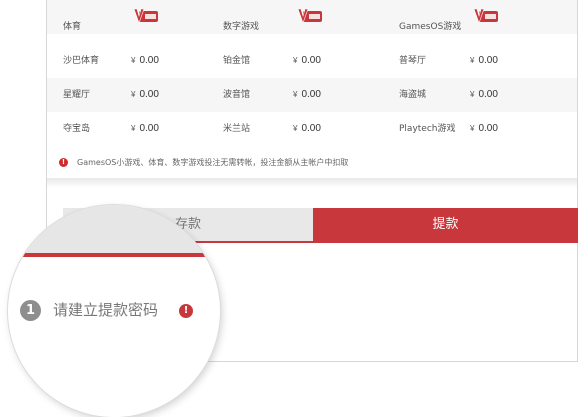  What do you see at coordinates (413, 61) in the screenshot?
I see `game-hall-label: 普琴厅` at bounding box center [413, 61].